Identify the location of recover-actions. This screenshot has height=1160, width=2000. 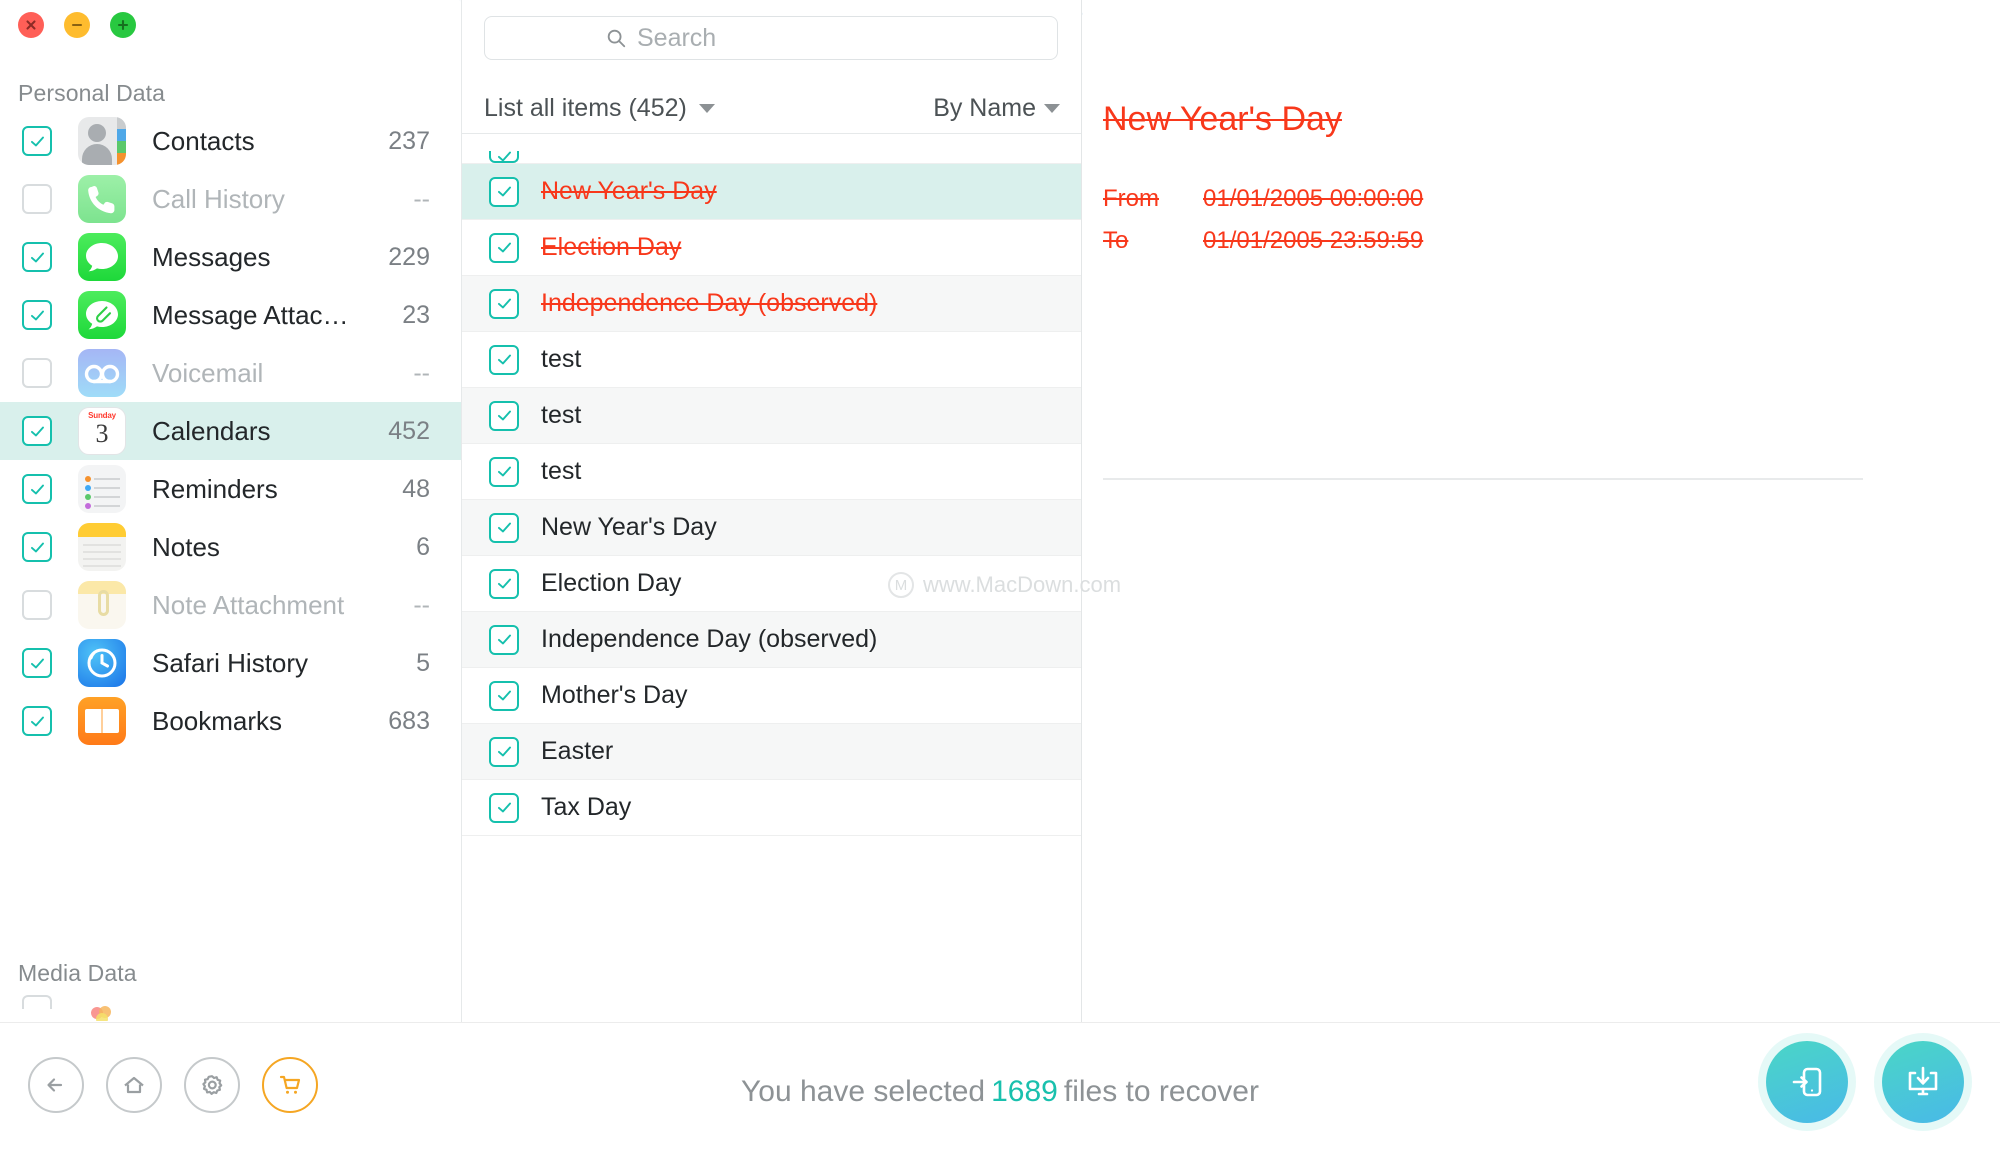
(1865, 1082).